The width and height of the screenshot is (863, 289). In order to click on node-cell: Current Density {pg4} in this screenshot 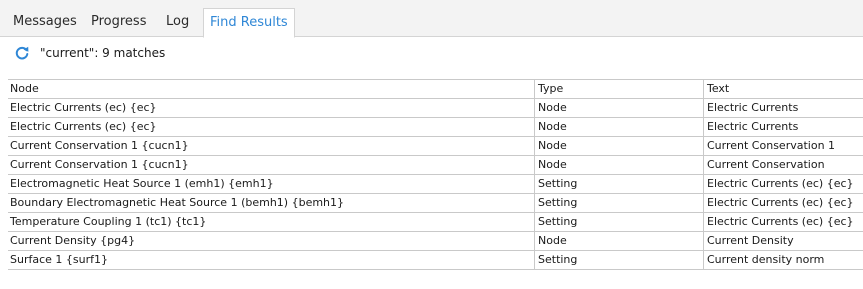, I will do `click(271, 241)`.